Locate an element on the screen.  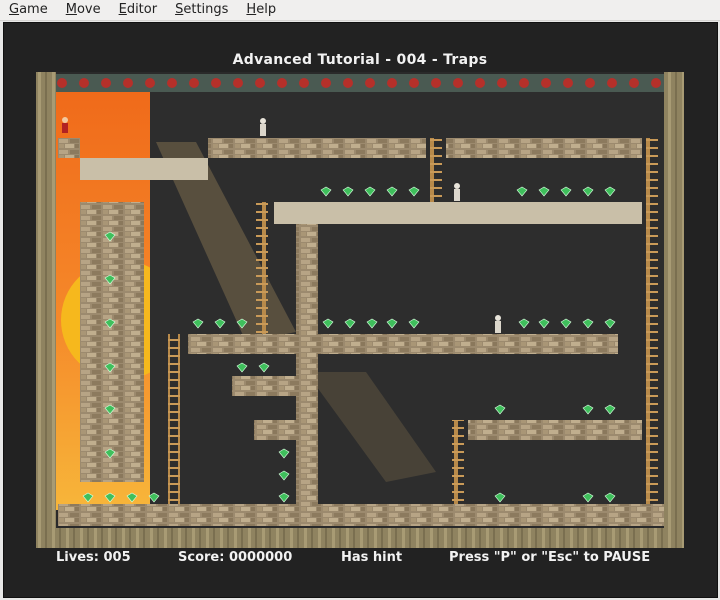
menu-settings: Settings is located at coordinates (201, 10).